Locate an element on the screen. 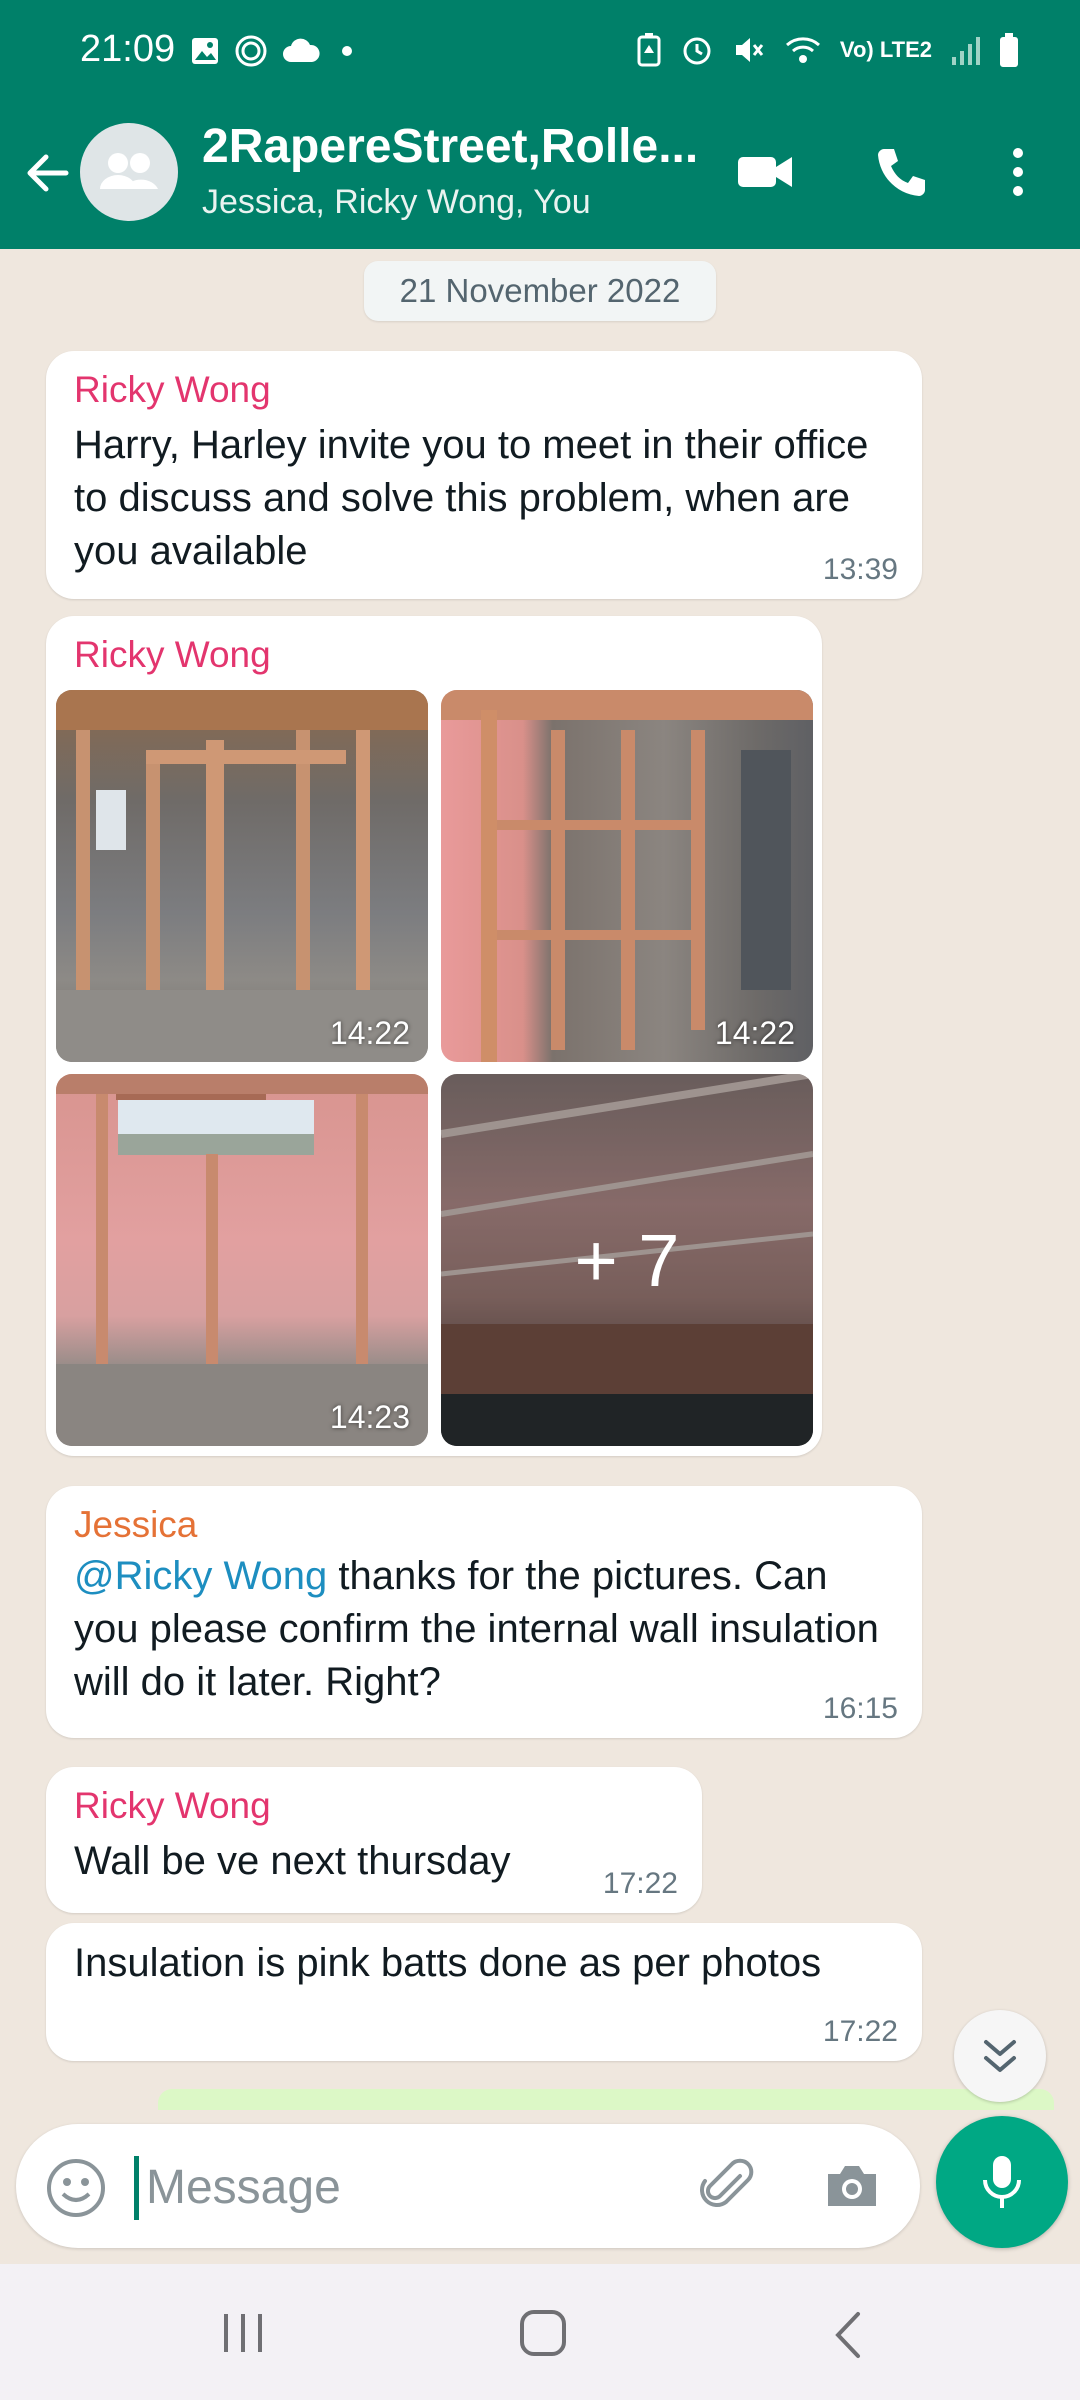 This screenshot has height=2400, width=1080. more-photos-overlay: + 7 is located at coordinates (627, 1260).